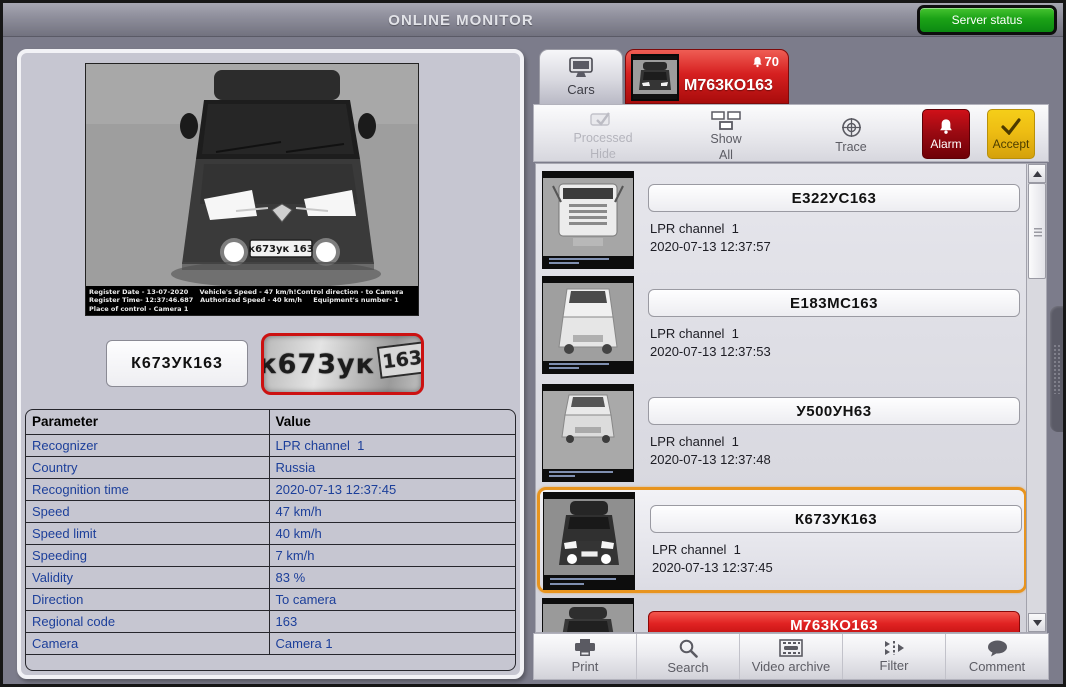 The width and height of the screenshot is (1066, 687). Describe the element at coordinates (836, 519) in the screenshot. I see `event-plate-number: К673УК163` at that location.